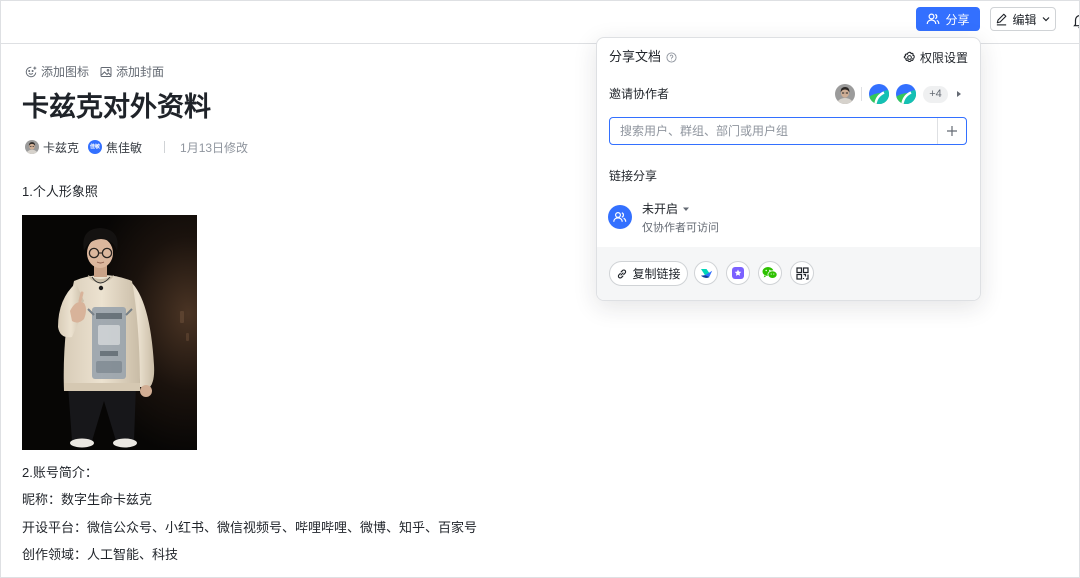 This screenshot has width=1080, height=578. What do you see at coordinates (109, 332) in the screenshot?
I see `profile-photo` at bounding box center [109, 332].